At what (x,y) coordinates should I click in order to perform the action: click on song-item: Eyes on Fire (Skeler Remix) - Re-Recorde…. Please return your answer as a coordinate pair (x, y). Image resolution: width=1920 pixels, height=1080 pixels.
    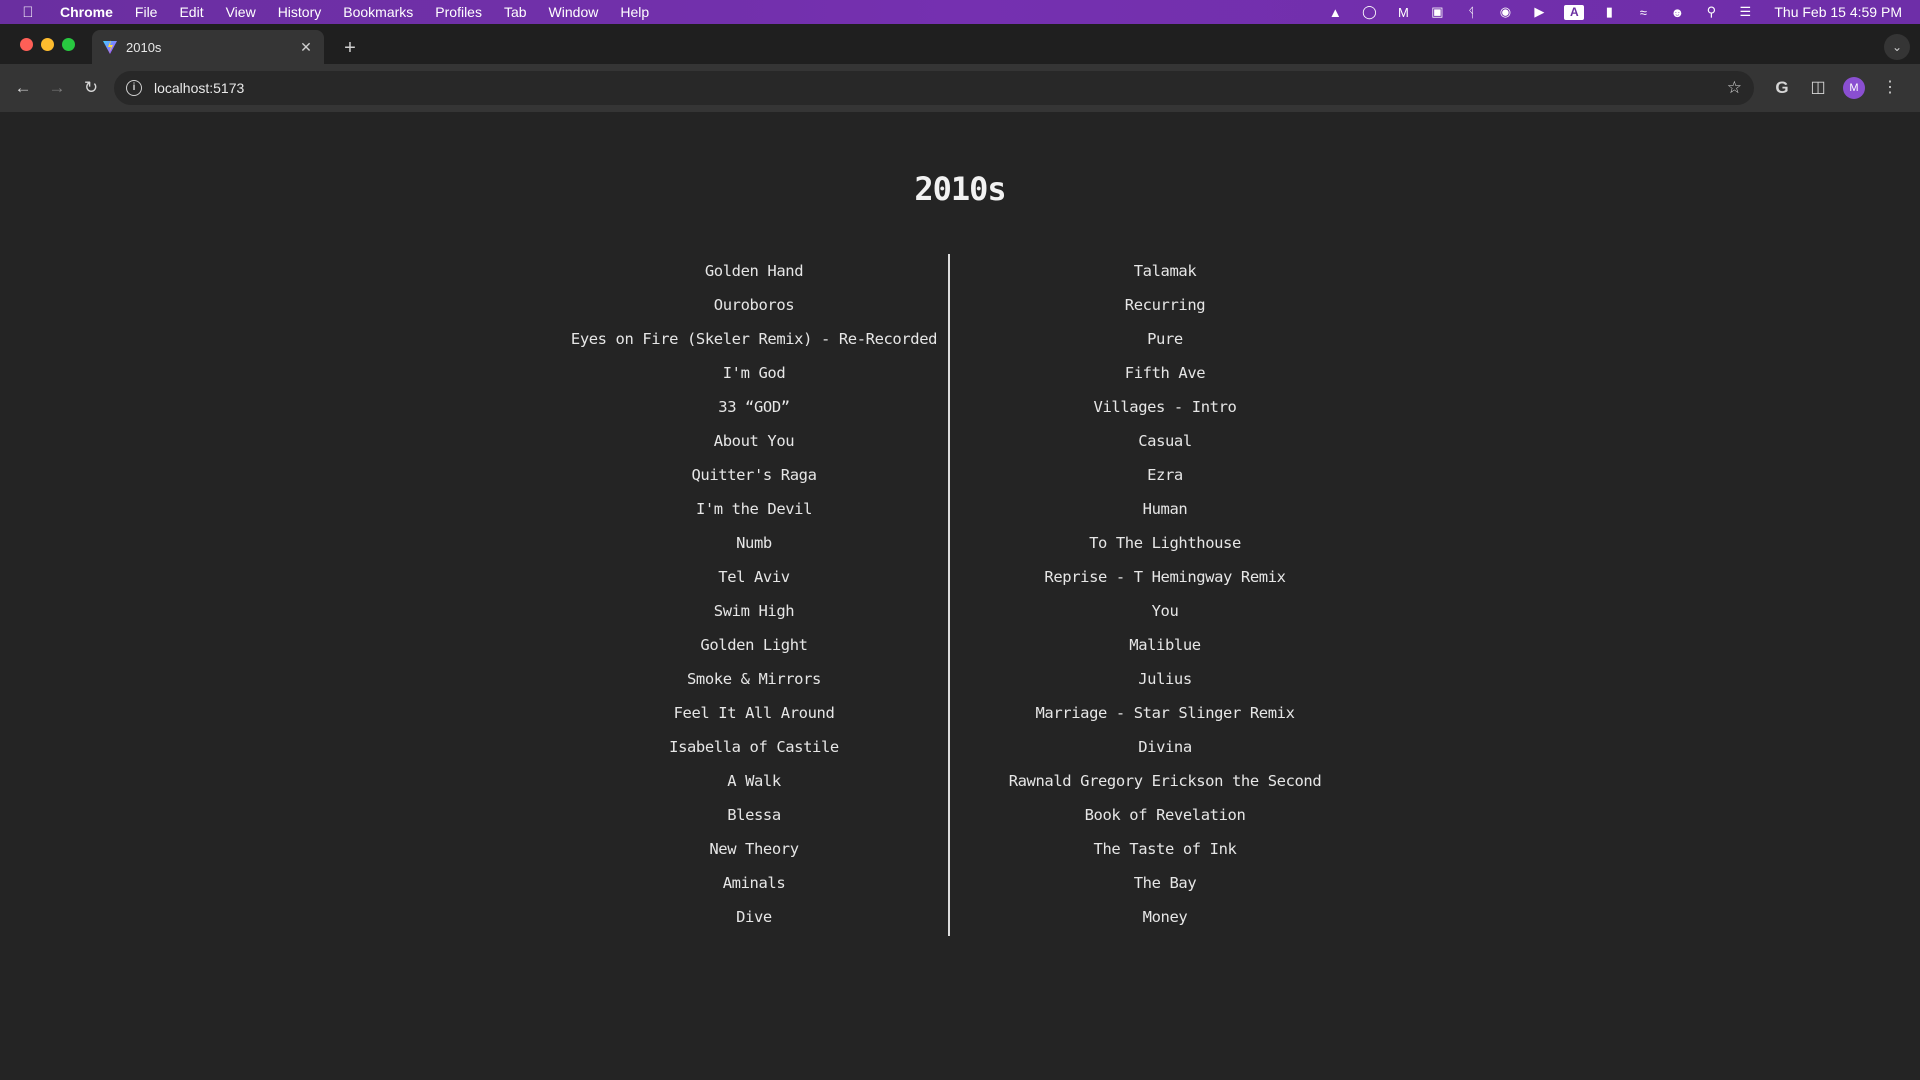
    Looking at the image, I should click on (754, 339).